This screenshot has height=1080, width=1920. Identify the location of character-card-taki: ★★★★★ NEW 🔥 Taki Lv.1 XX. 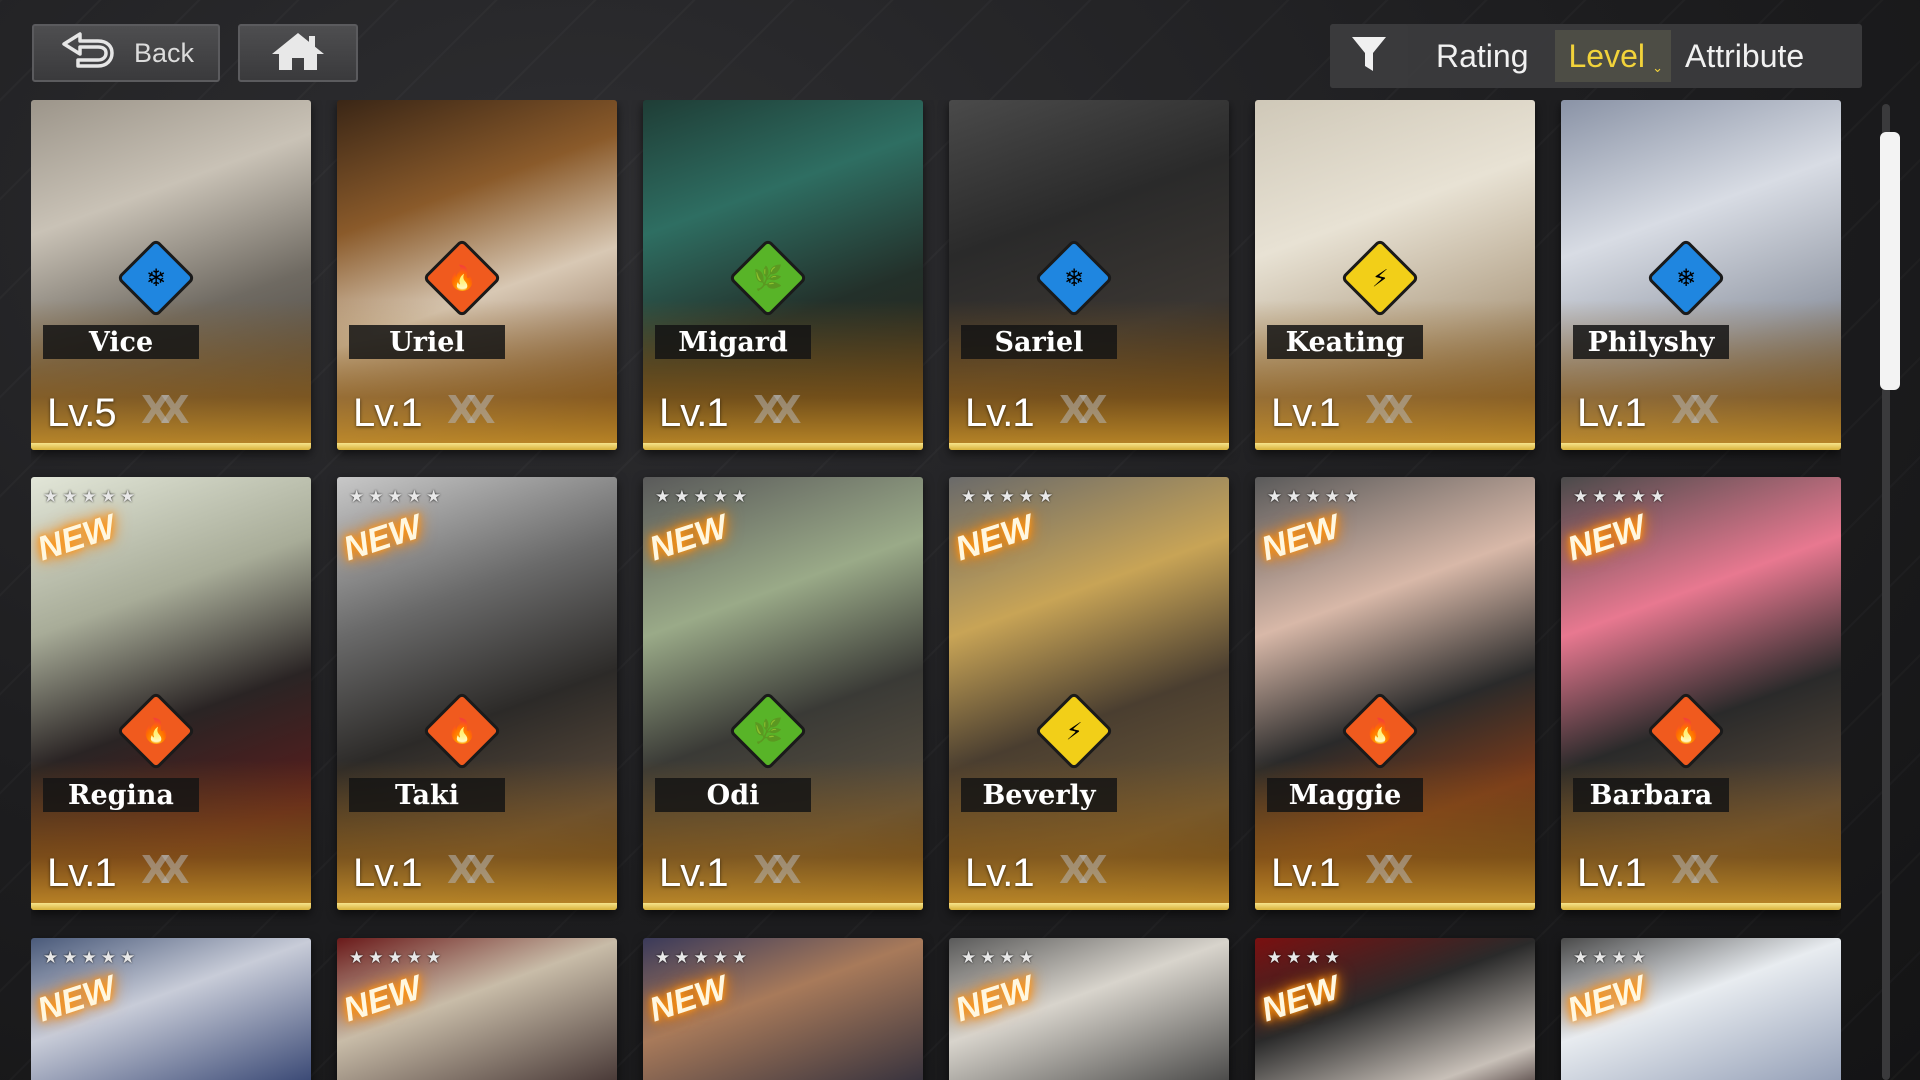
(477, 693).